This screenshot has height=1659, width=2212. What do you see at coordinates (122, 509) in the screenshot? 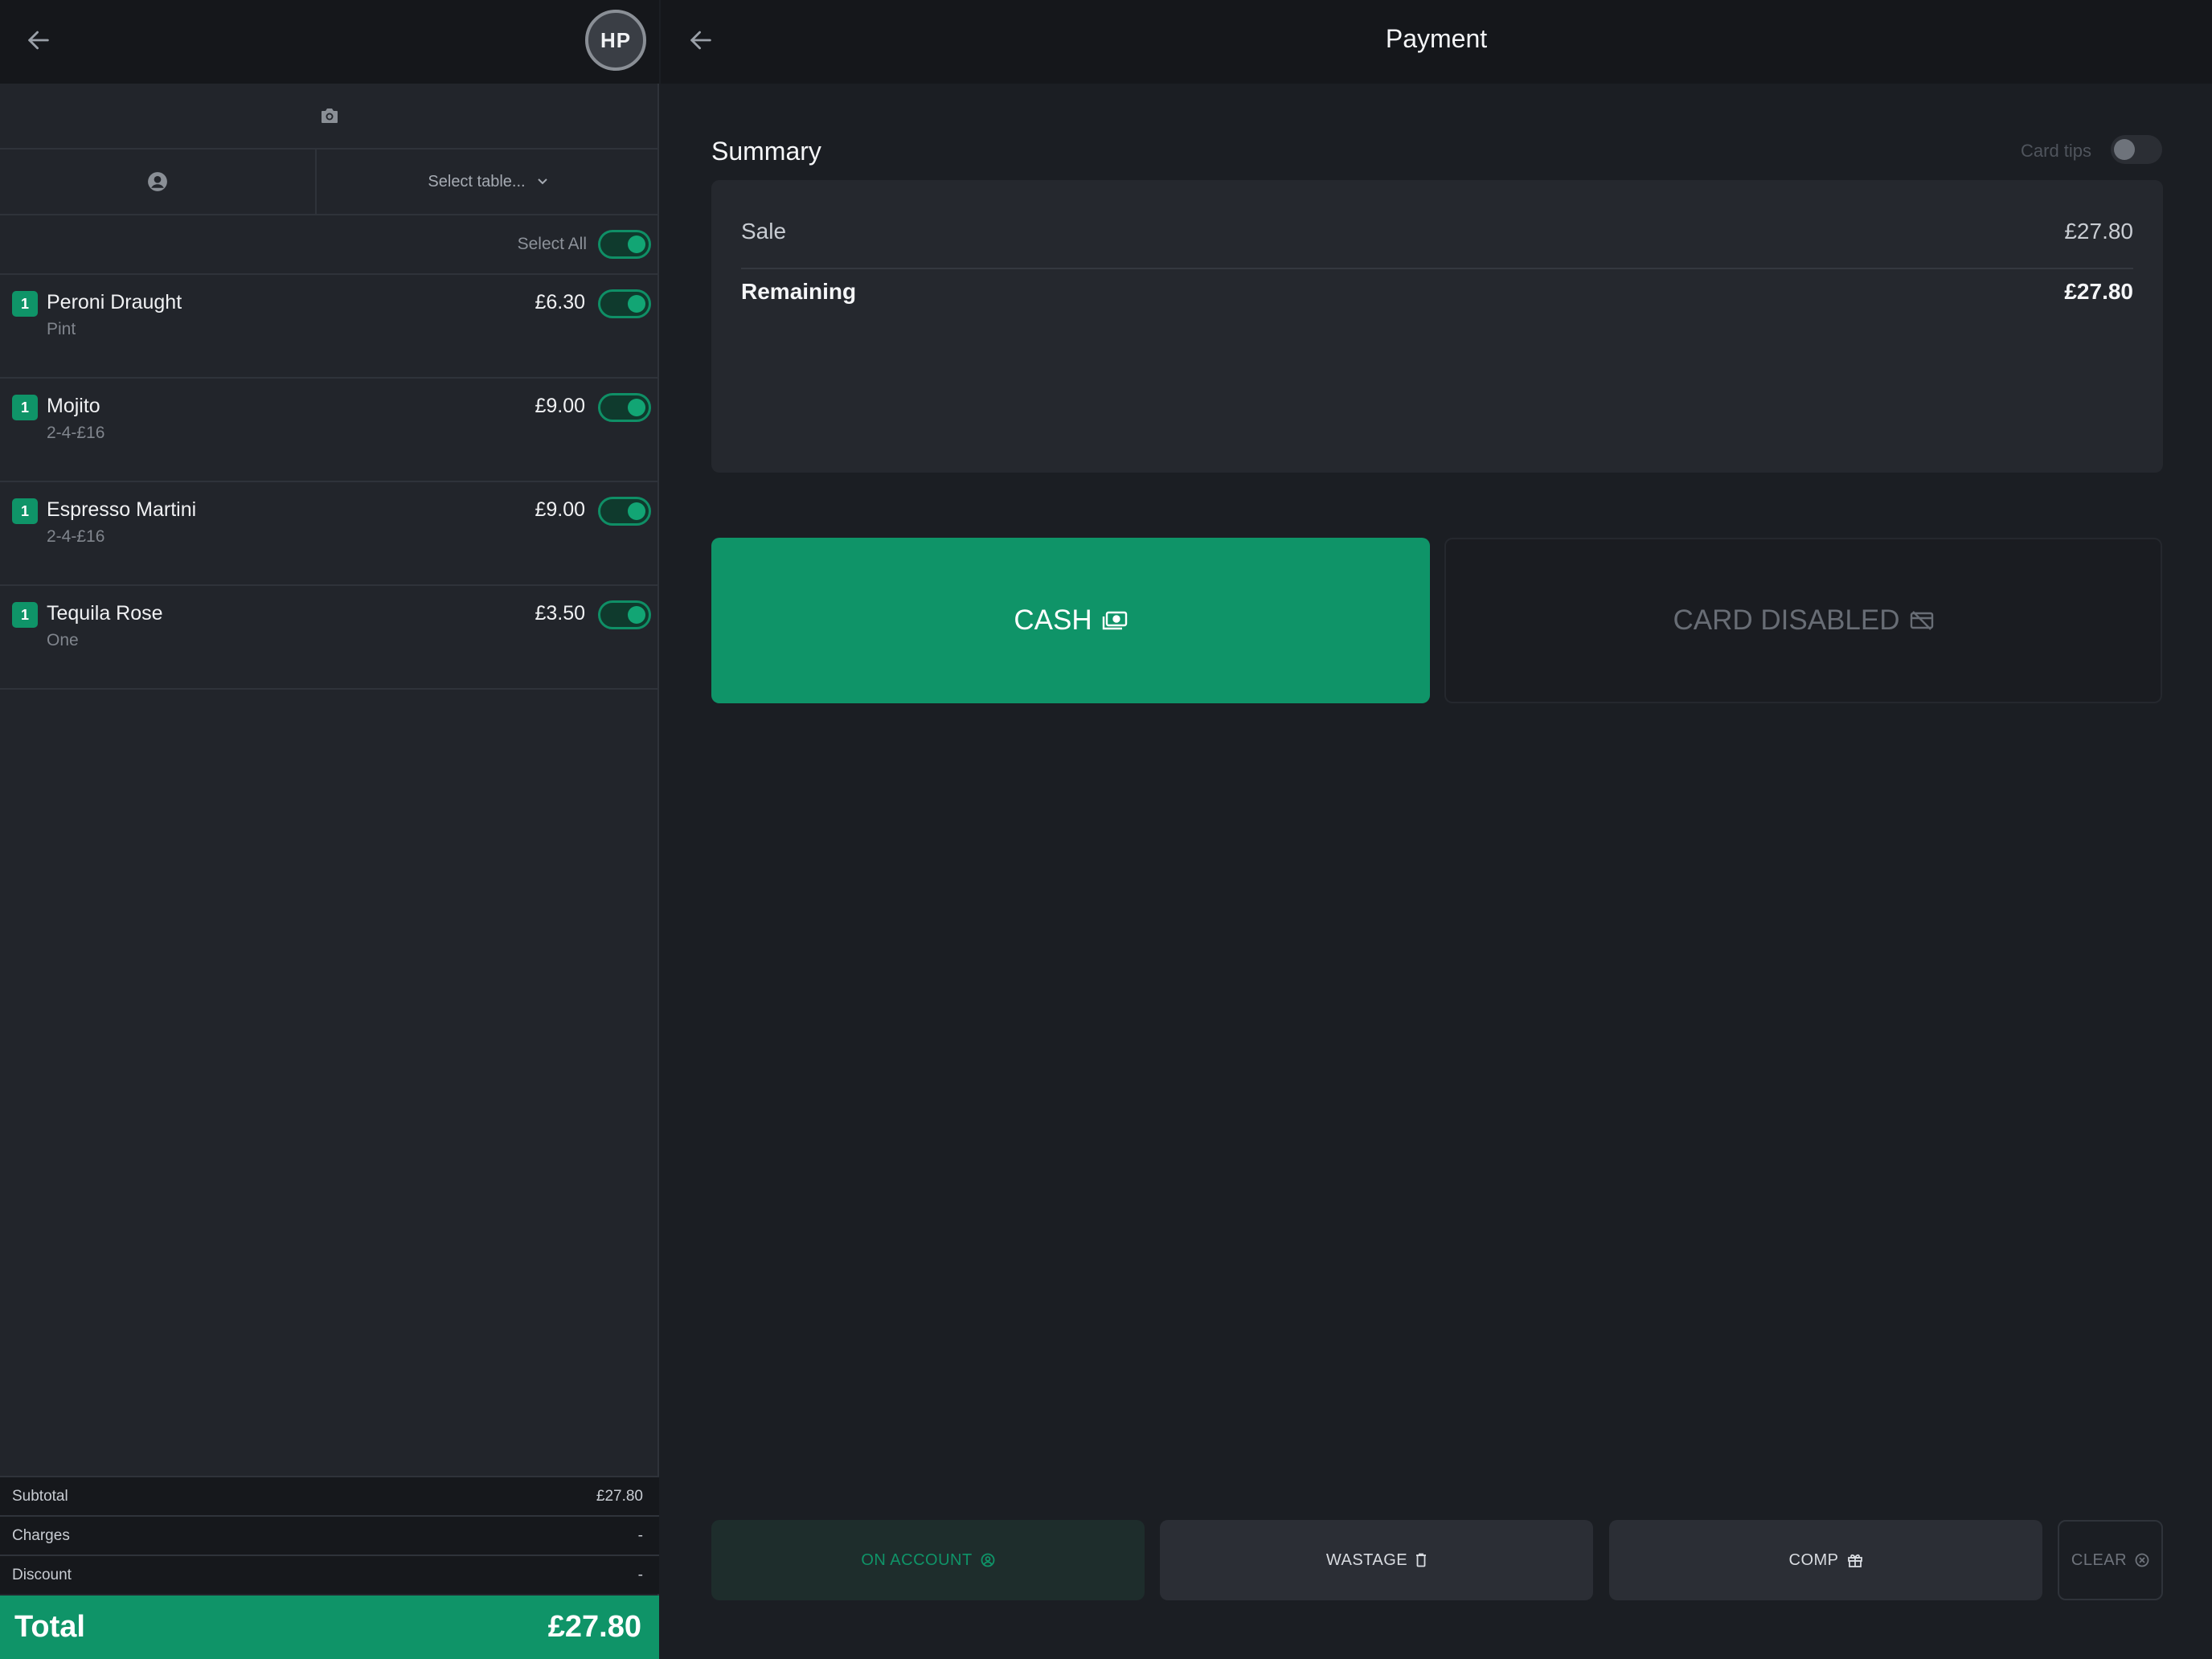
I see `item-name: Espresso Martini` at bounding box center [122, 509].